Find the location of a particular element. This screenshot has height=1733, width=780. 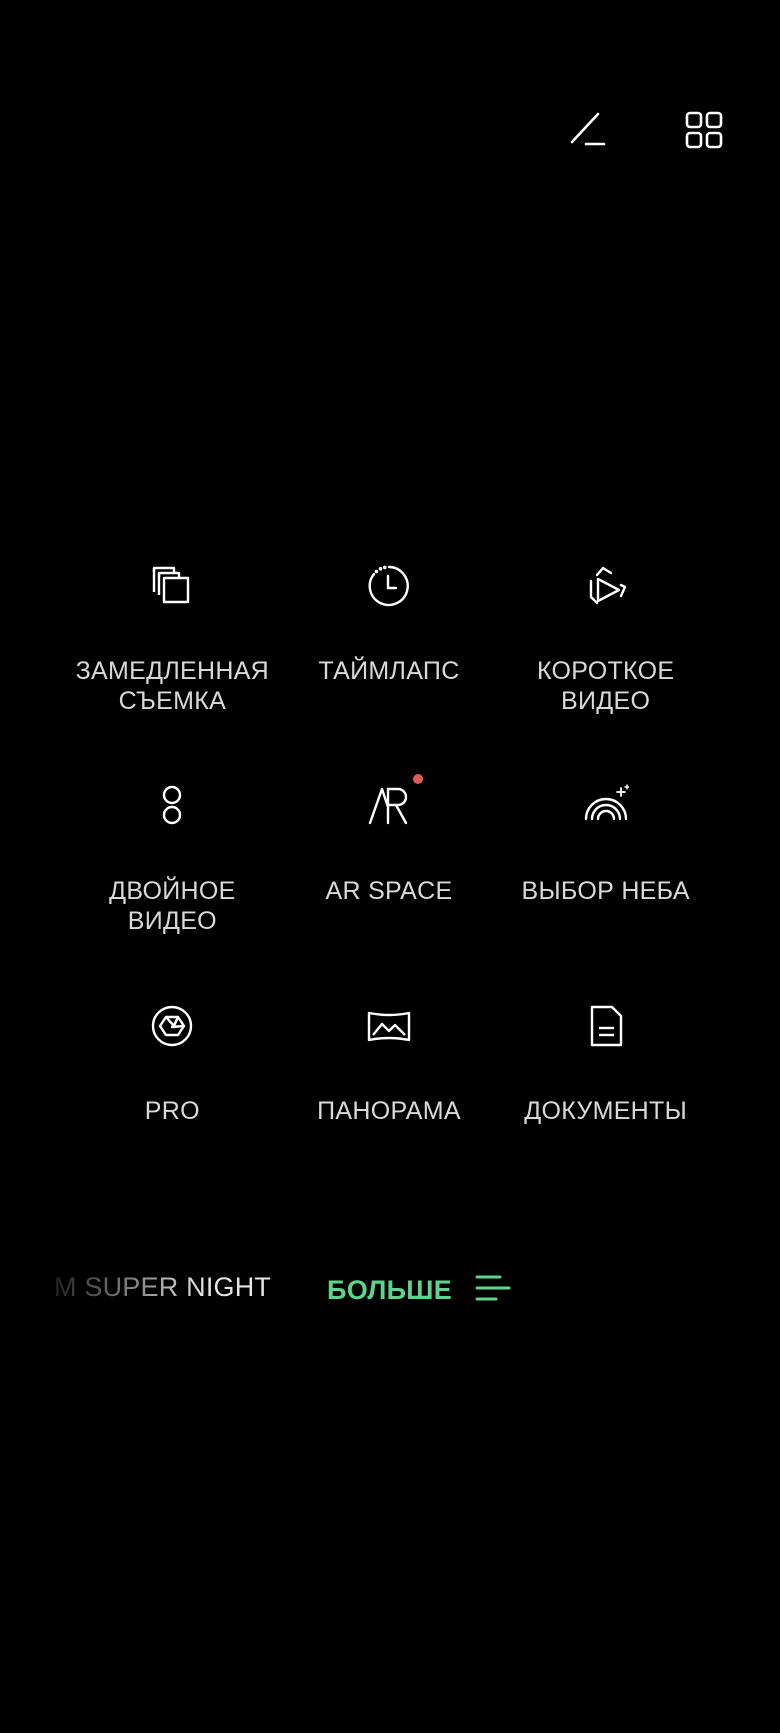

panorama-icon is located at coordinates (389, 1026).